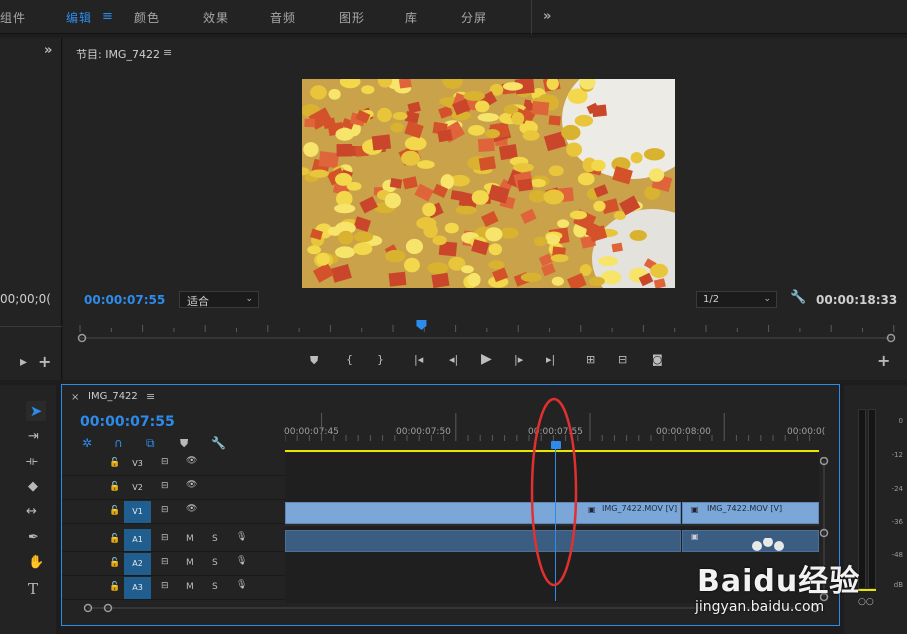 The height and width of the screenshot is (634, 907). Describe the element at coordinates (590, 359) in the screenshot. I see `lift-icon: ⊞` at that location.